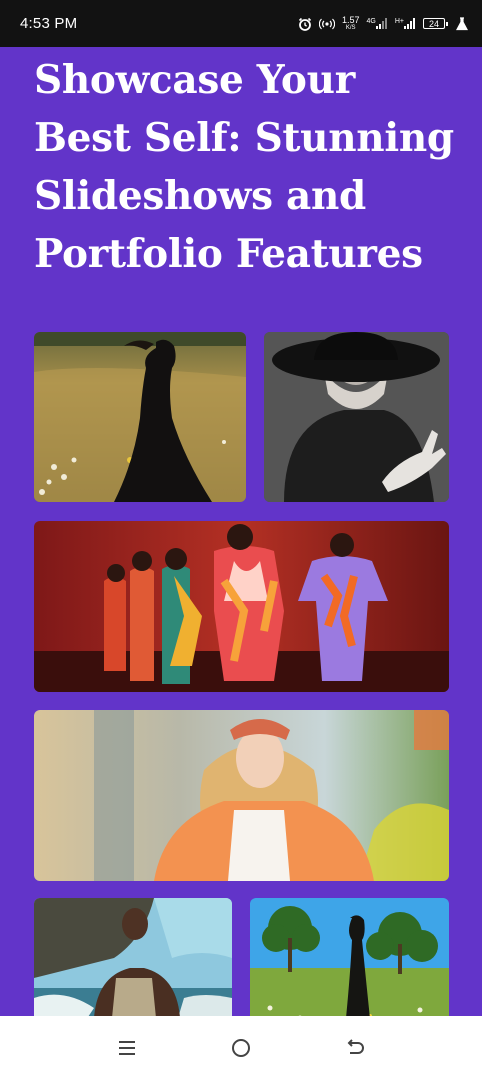 The image size is (482, 1080). I want to click on network-h-label: H+, so click(399, 21).